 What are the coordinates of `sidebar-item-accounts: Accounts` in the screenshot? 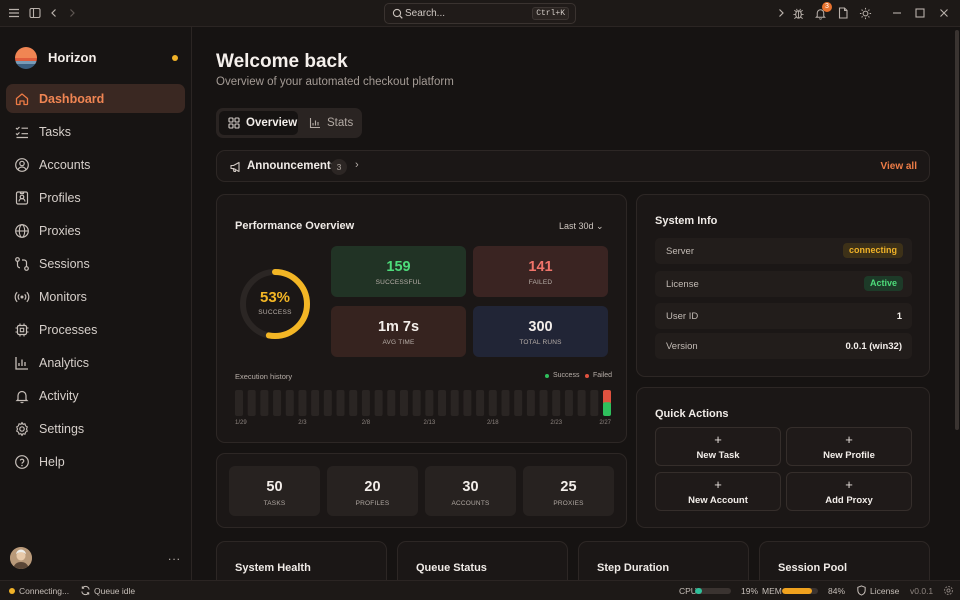 It's located at (95, 164).